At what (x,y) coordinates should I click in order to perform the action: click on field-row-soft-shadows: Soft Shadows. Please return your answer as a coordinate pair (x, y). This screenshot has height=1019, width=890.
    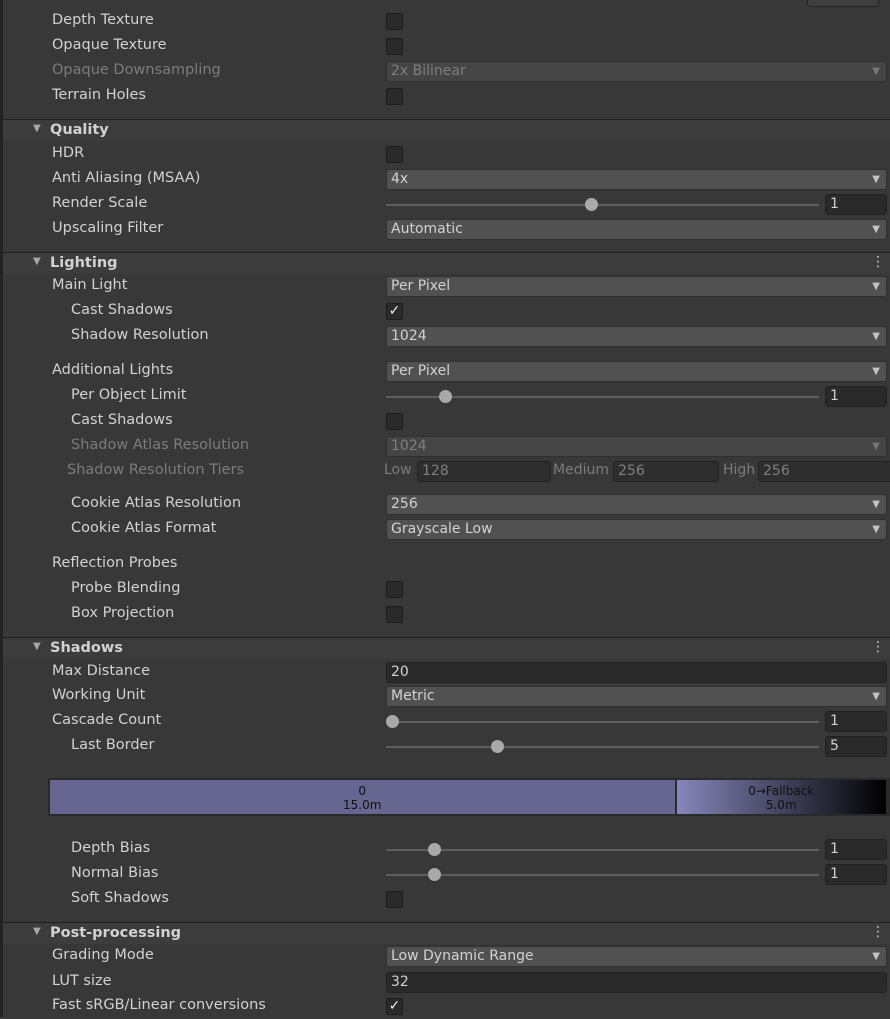
    Looking at the image, I should click on (446, 900).